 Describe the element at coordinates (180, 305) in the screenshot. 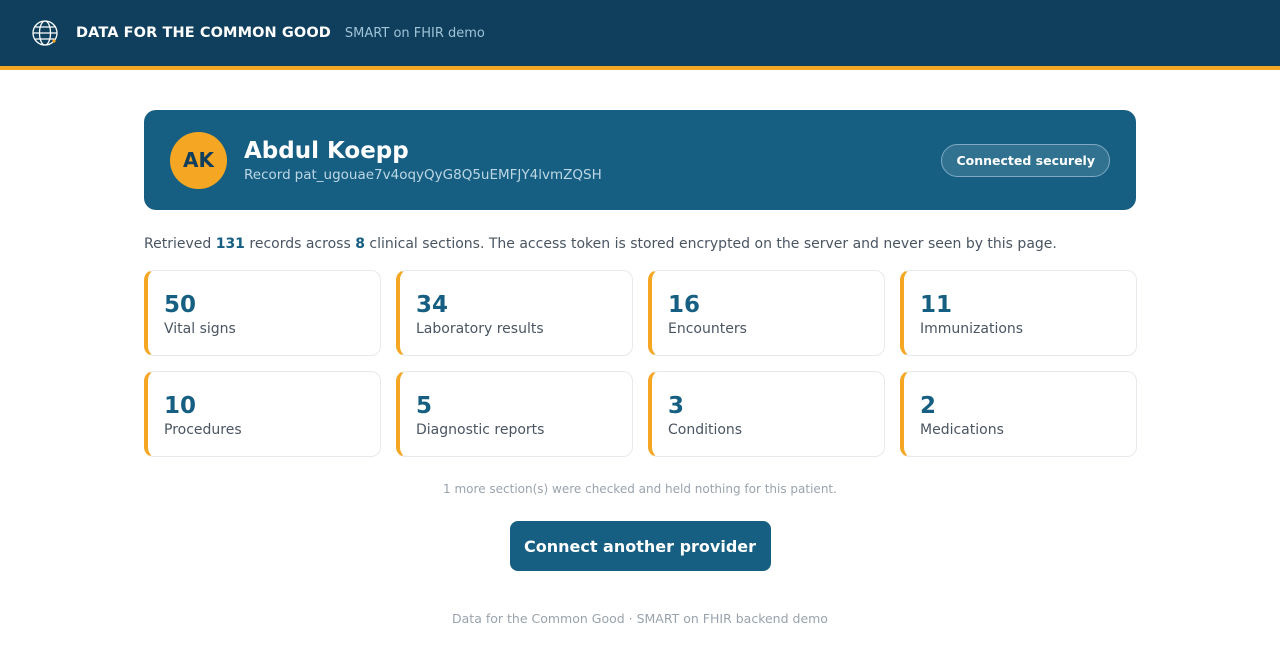

I see `section-count: 50` at that location.